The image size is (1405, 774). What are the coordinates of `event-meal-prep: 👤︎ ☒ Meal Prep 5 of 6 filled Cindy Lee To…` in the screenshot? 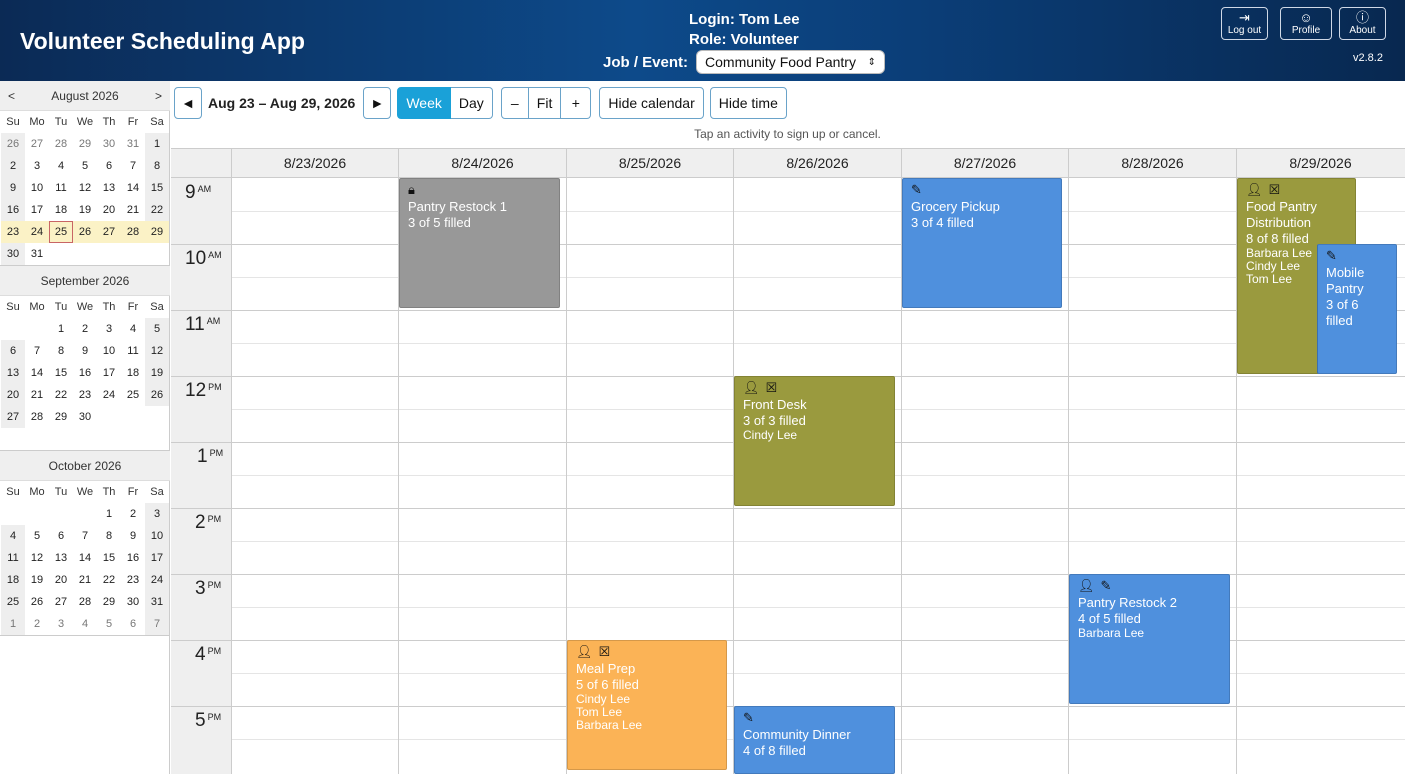 It's located at (647, 705).